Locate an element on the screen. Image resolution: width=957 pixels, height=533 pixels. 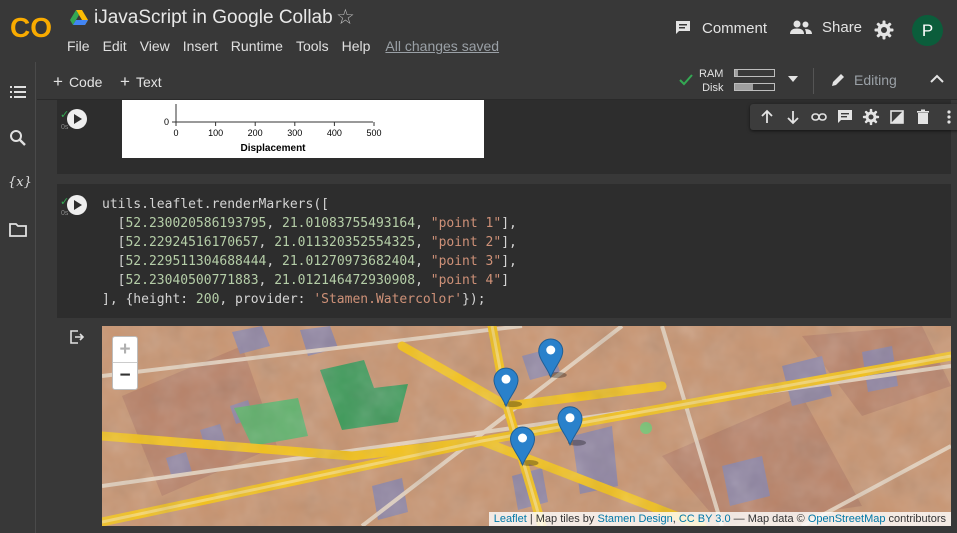
code-height-value: 200 is located at coordinates (207, 299).